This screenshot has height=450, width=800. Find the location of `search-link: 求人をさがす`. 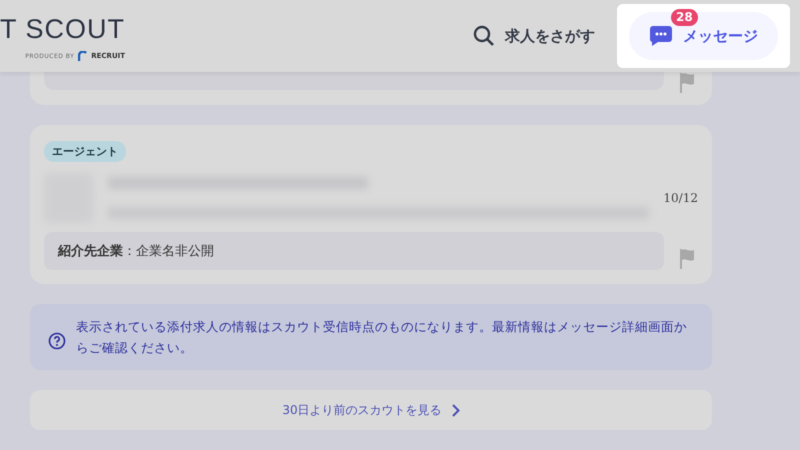

search-link: 求人をさがす is located at coordinates (534, 36).